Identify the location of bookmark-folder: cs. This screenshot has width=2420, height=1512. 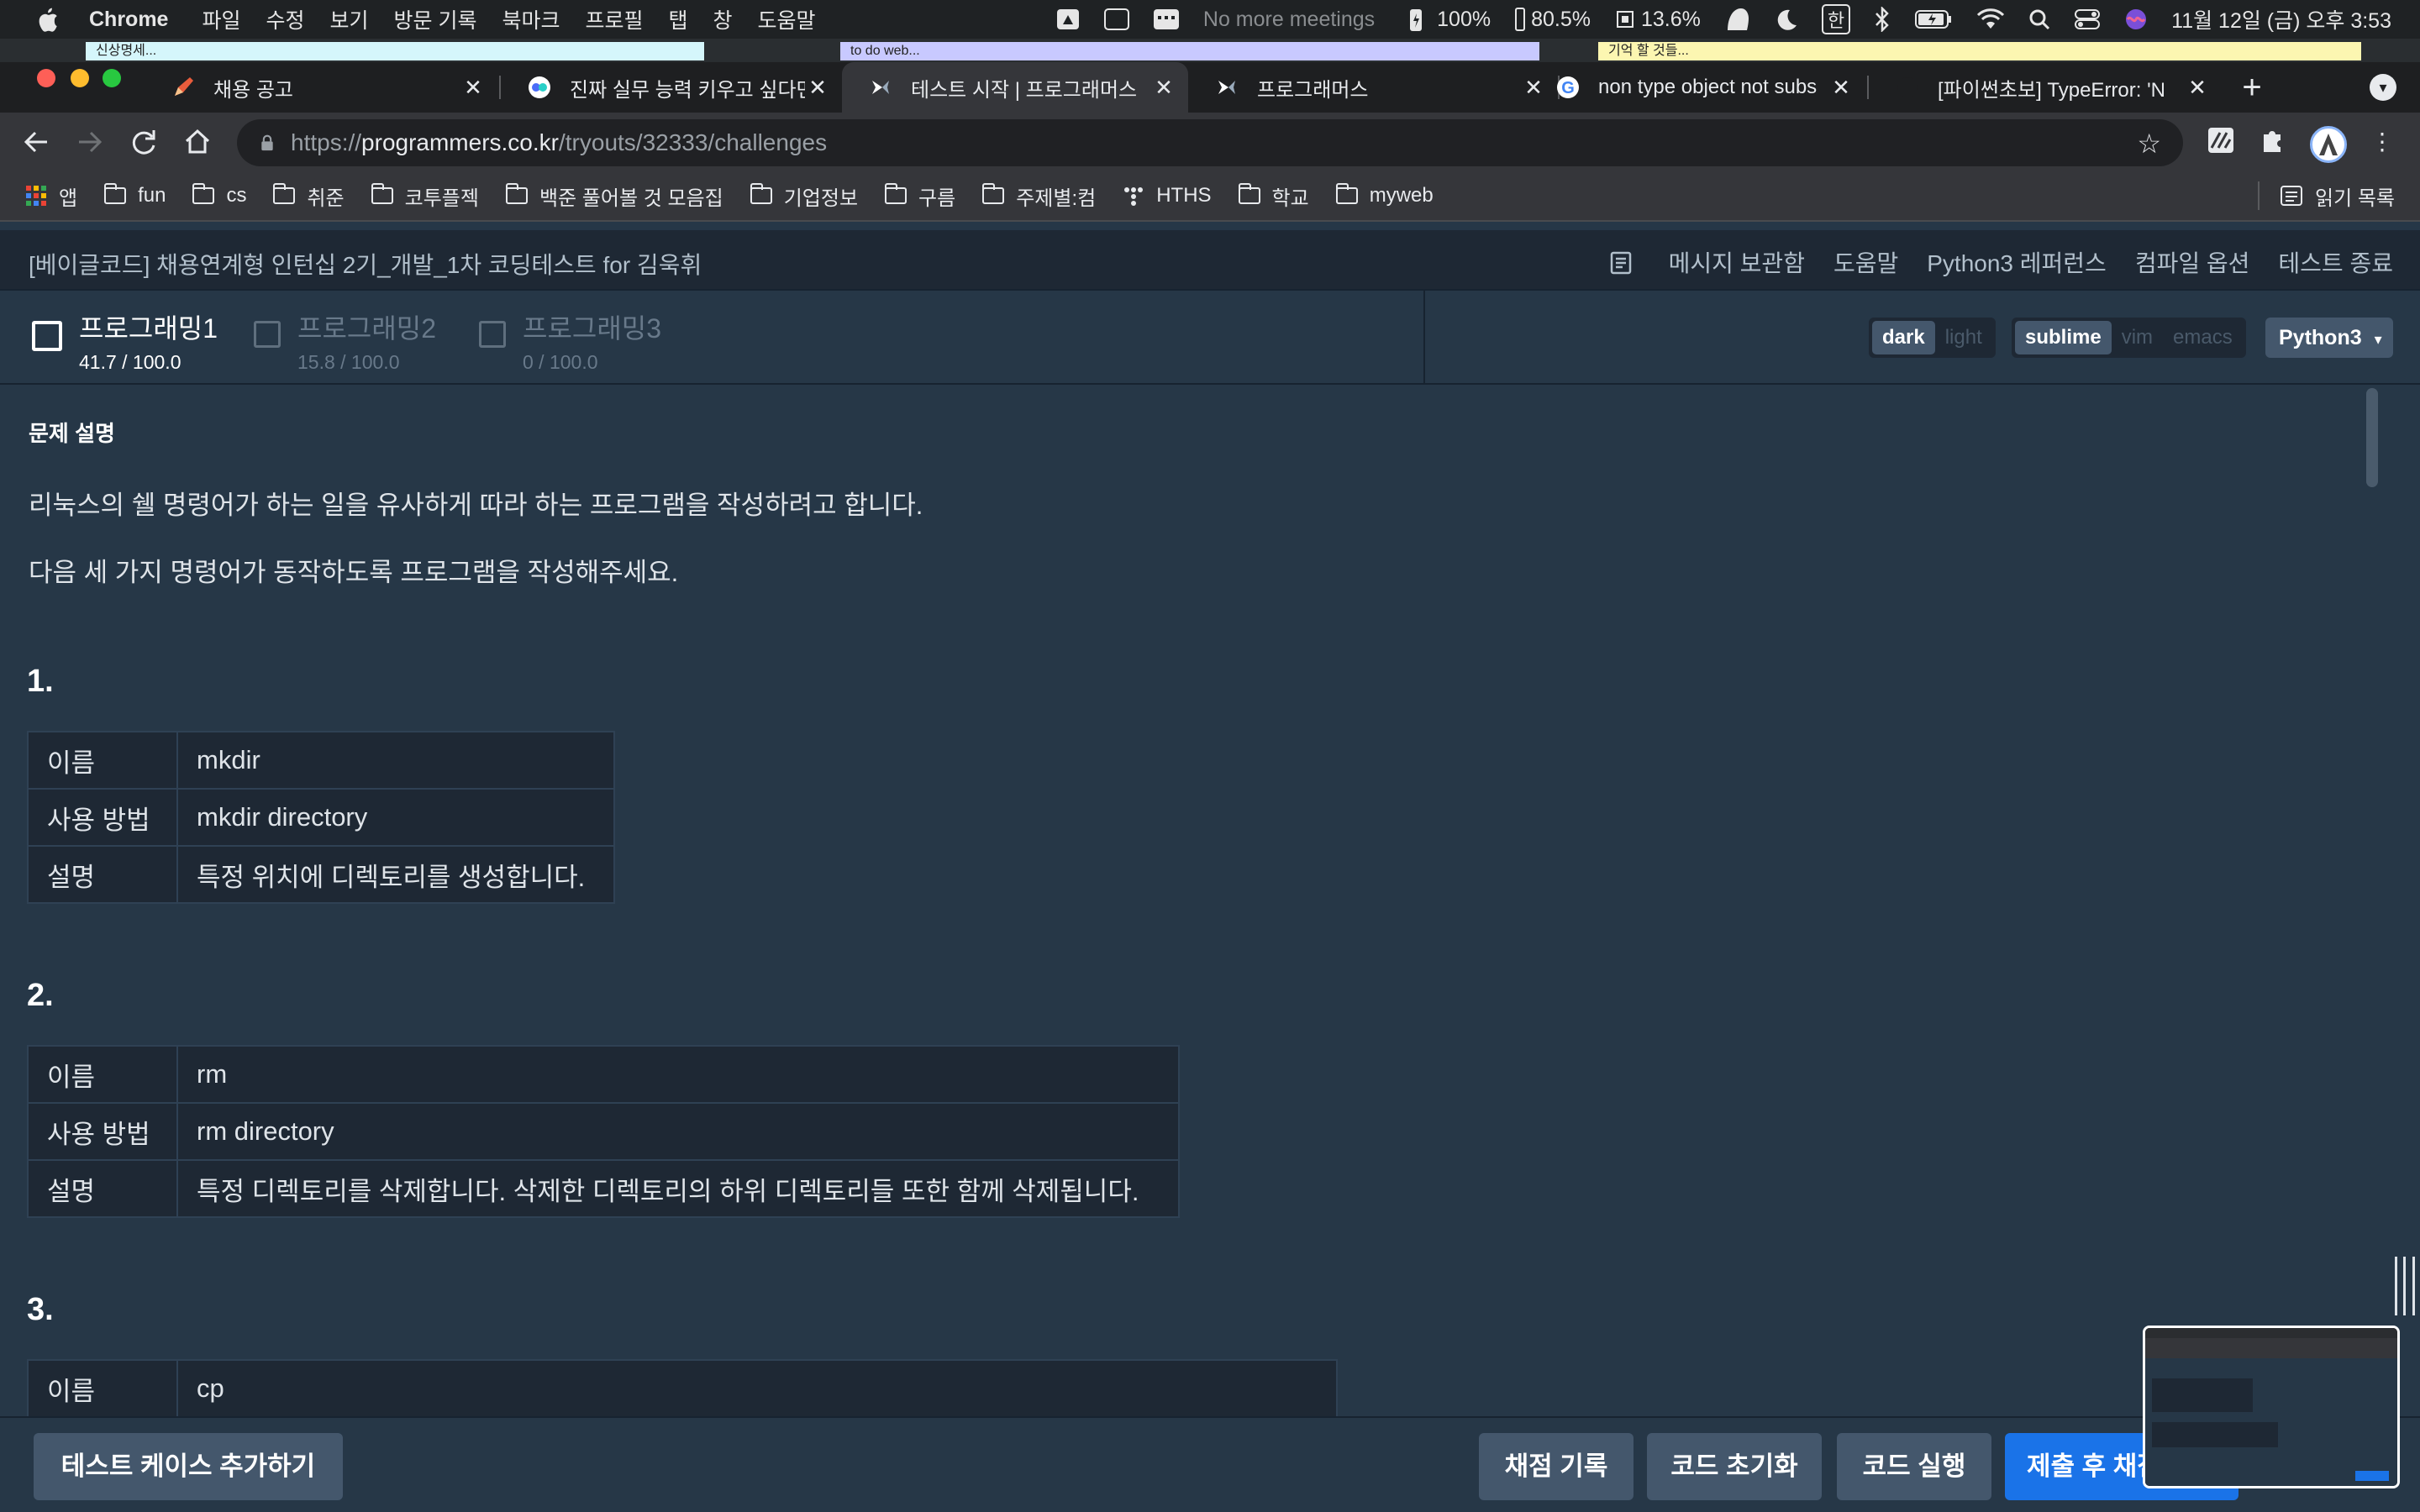
(219, 195).